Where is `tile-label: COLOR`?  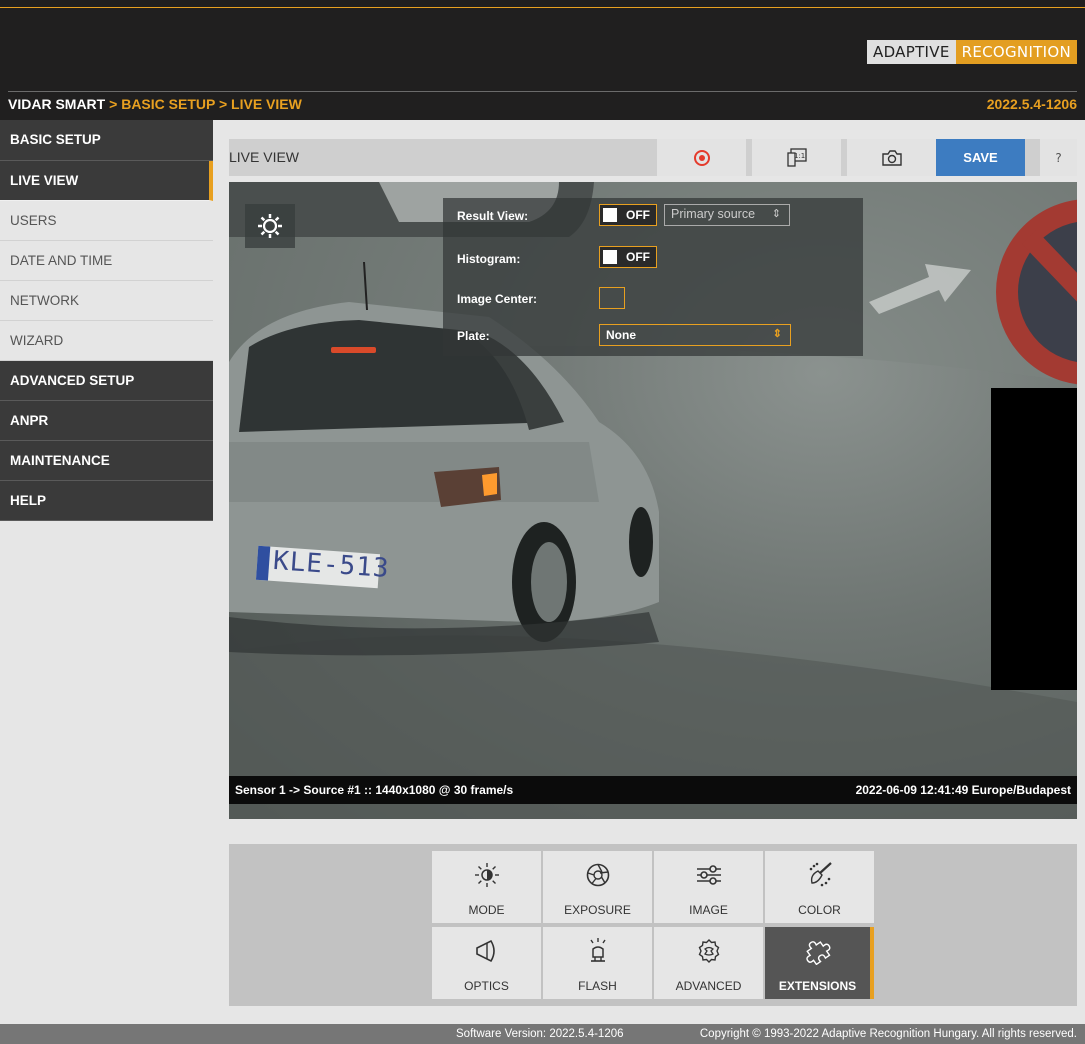
tile-label: COLOR is located at coordinates (819, 910).